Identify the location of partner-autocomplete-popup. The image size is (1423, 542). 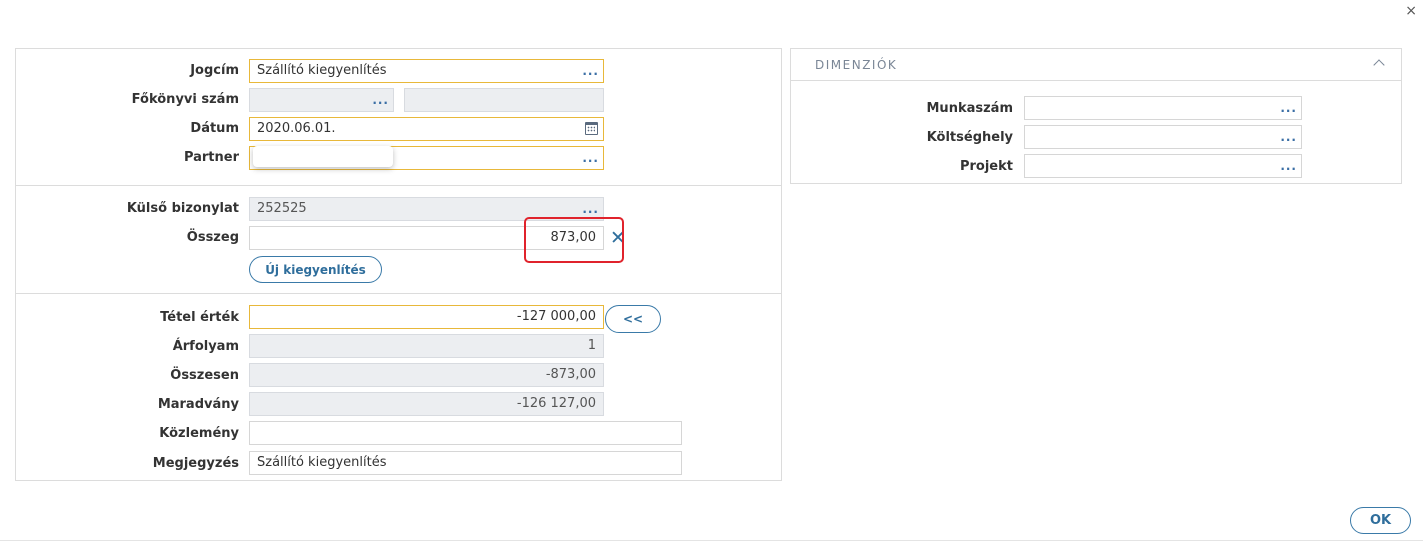
(323, 156).